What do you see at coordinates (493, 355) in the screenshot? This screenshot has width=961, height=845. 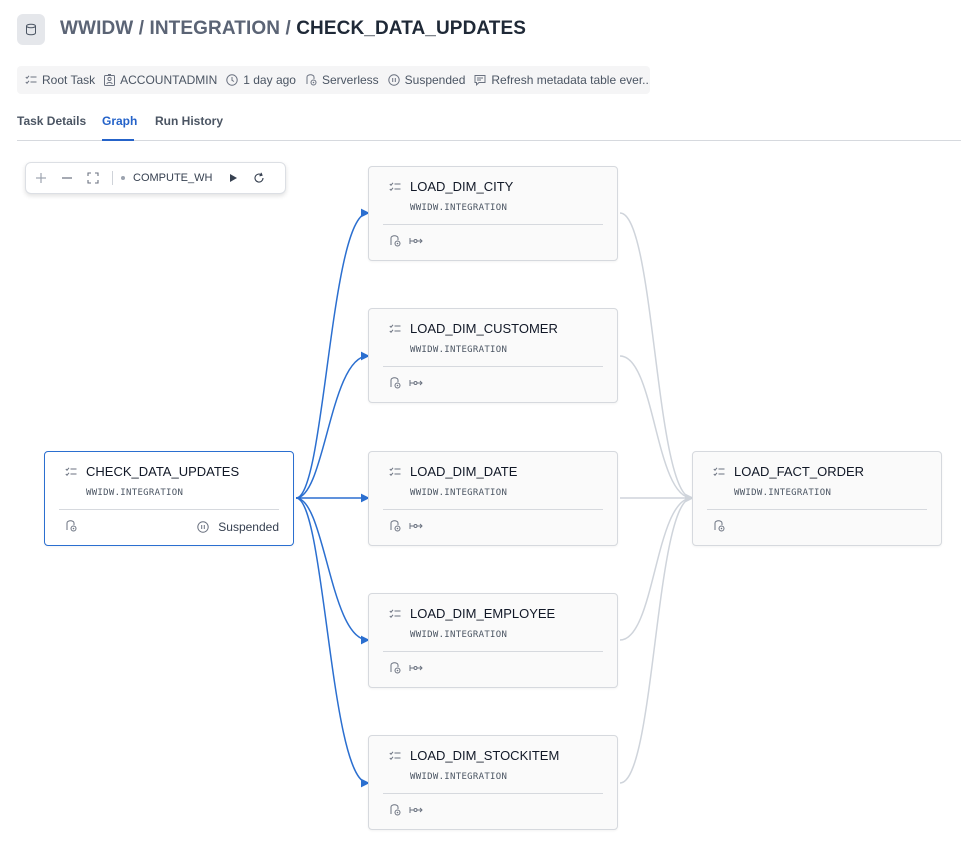 I see `task-node-load-dim-customer: LOAD_DIM_CUSTOMER WWIDW.INTEGRATION` at bounding box center [493, 355].